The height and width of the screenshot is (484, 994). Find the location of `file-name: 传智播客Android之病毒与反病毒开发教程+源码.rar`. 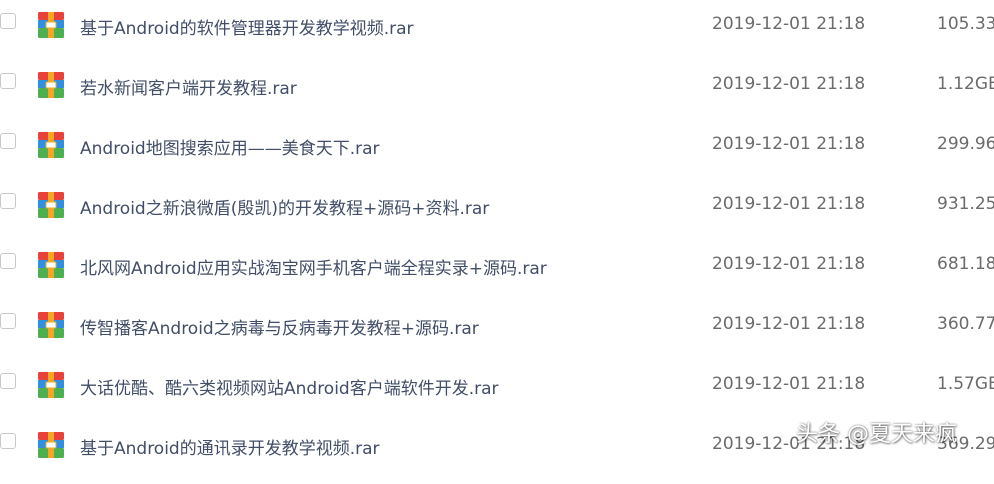

file-name: 传智播客Android之病毒与反病毒开发教程+源码.rar is located at coordinates (279, 326).